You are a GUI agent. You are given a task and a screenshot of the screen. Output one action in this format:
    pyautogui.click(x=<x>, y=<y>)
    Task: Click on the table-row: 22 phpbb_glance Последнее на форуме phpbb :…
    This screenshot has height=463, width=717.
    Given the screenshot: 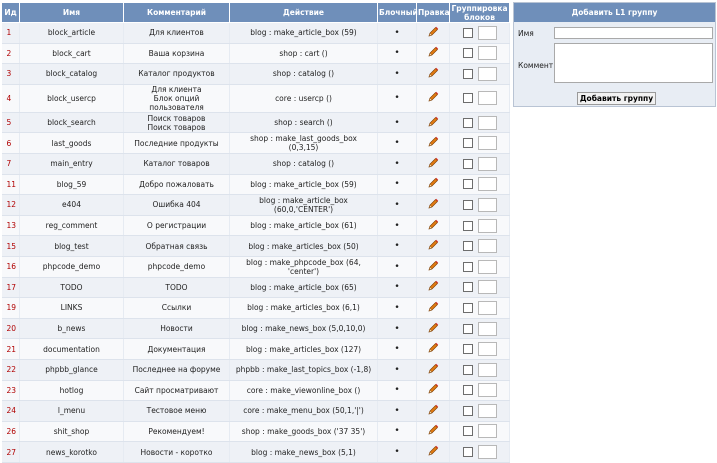 What is the action you would take?
    pyautogui.click(x=255, y=370)
    